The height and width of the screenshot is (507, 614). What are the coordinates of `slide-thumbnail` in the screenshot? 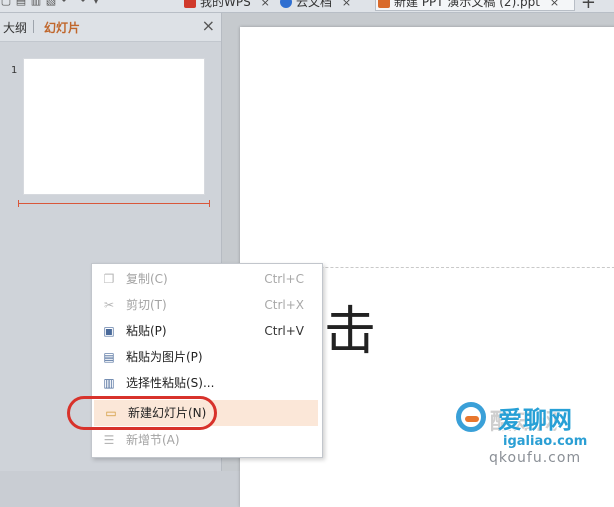 It's located at (114, 126).